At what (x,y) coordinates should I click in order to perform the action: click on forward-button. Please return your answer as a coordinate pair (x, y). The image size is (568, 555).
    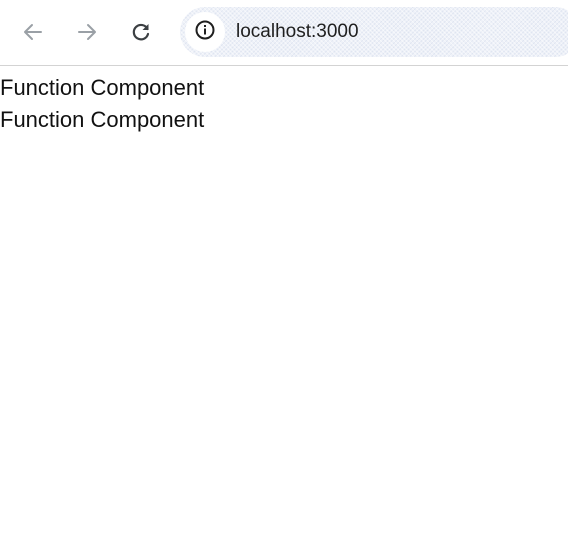
    Looking at the image, I should click on (87, 32).